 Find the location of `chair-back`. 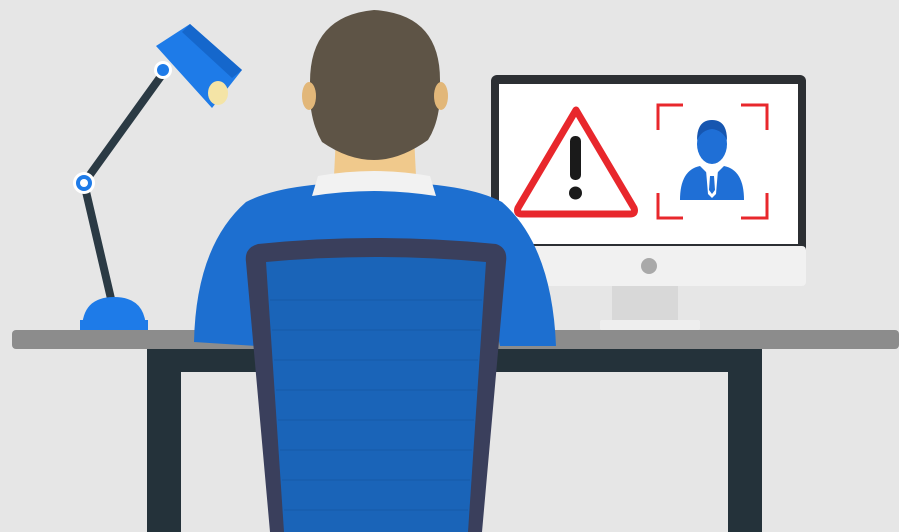

chair-back is located at coordinates (376, 394).